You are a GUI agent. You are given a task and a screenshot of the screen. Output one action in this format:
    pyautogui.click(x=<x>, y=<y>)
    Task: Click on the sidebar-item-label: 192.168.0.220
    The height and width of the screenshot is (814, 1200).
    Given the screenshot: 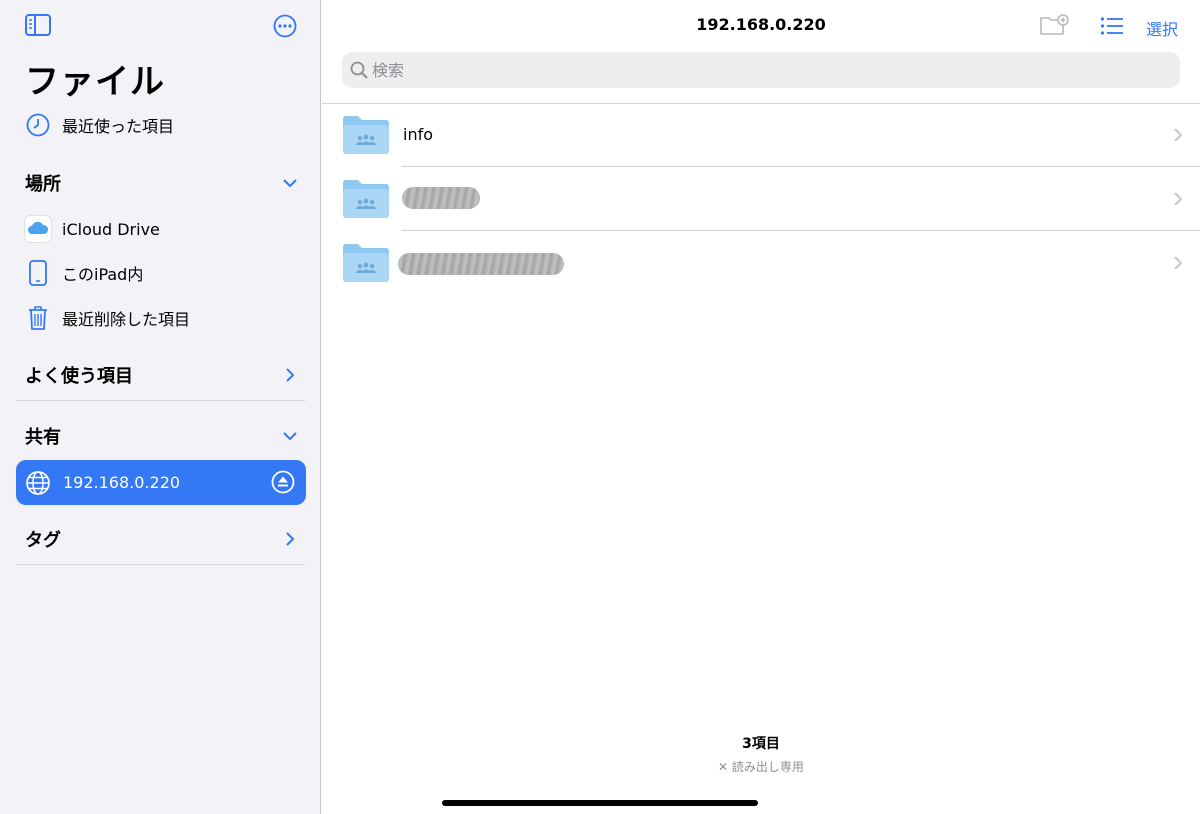 What is the action you would take?
    pyautogui.click(x=122, y=482)
    